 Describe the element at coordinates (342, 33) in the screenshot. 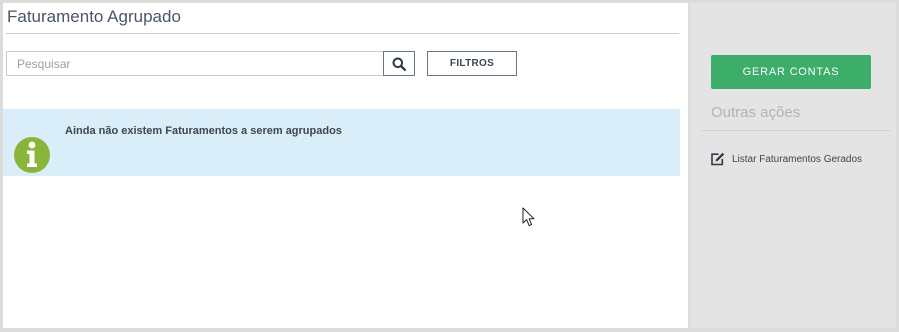

I see `title-divider` at that location.